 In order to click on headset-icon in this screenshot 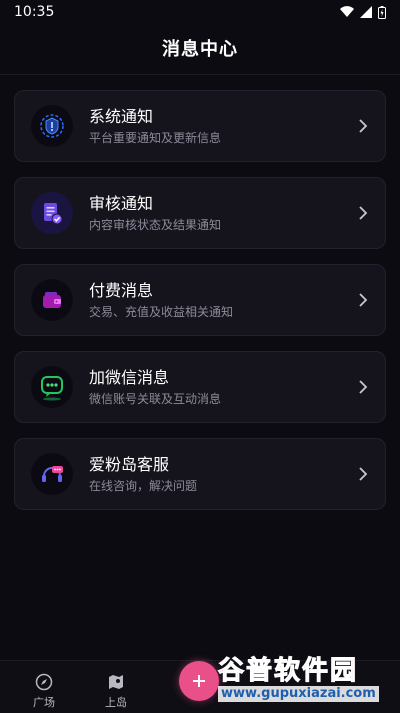, I will do `click(52, 474)`.